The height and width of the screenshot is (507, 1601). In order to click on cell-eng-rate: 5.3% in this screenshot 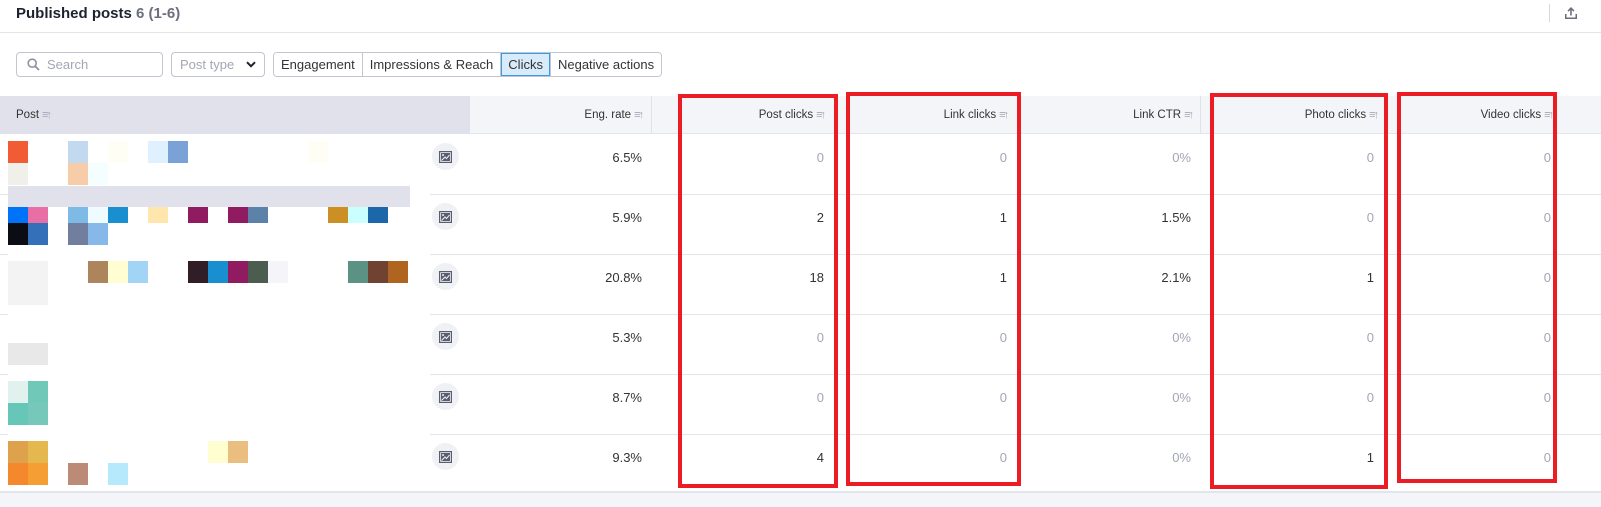, I will do `click(627, 337)`.